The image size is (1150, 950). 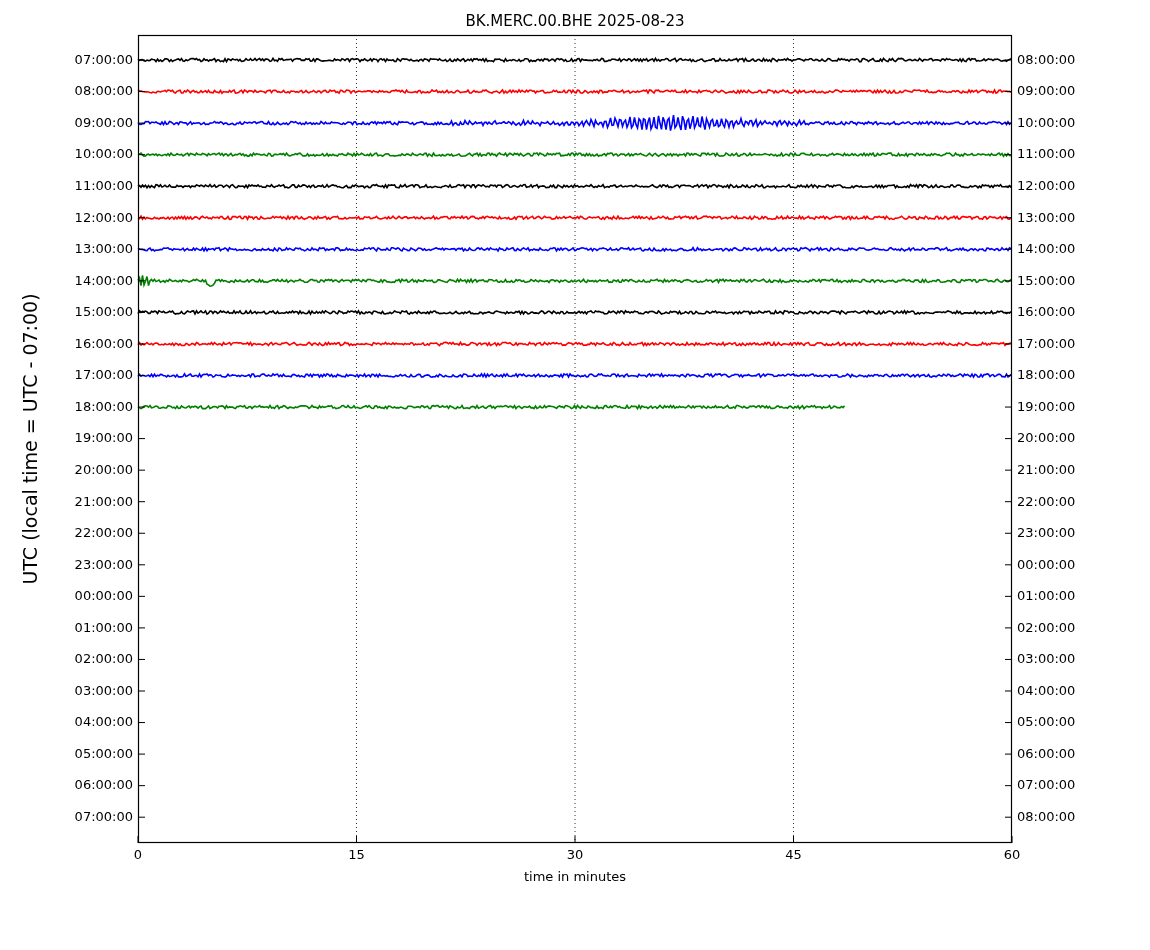 I want to click on x-tick-label: 15, so click(x=356, y=854).